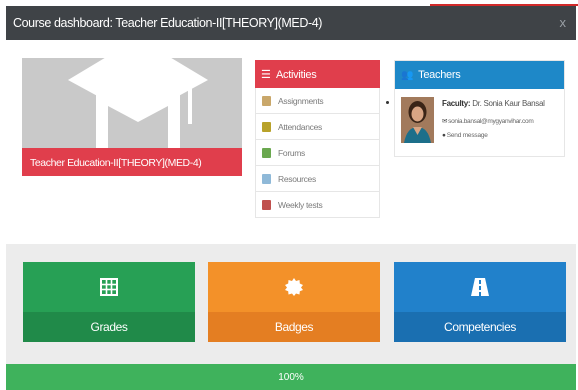  I want to click on activity-forums: Forums, so click(317, 153).